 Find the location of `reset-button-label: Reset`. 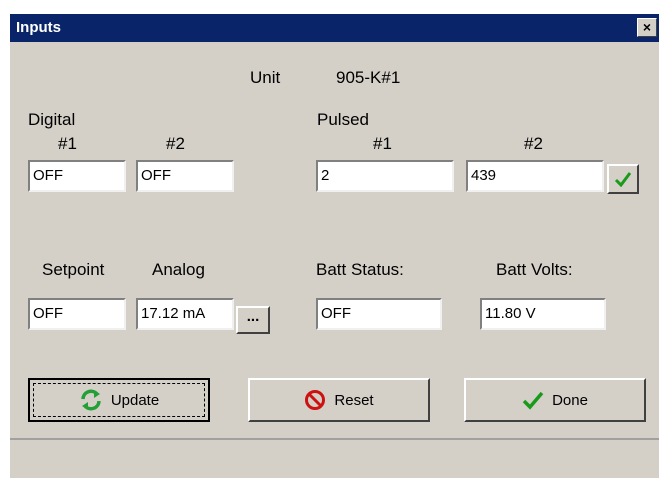

reset-button-label: Reset is located at coordinates (354, 400).